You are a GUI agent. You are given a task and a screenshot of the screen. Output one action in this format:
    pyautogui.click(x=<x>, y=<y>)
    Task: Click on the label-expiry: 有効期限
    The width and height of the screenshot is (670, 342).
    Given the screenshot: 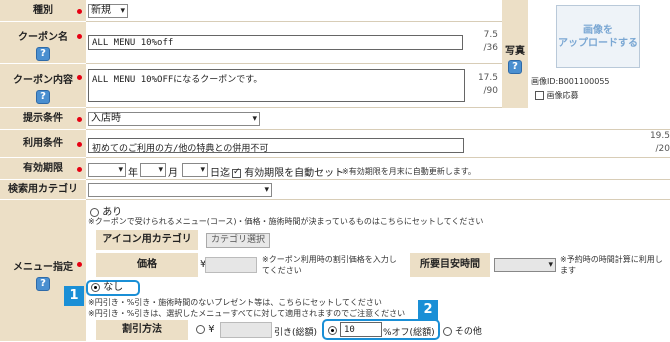 What is the action you would take?
    pyautogui.click(x=43, y=169)
    